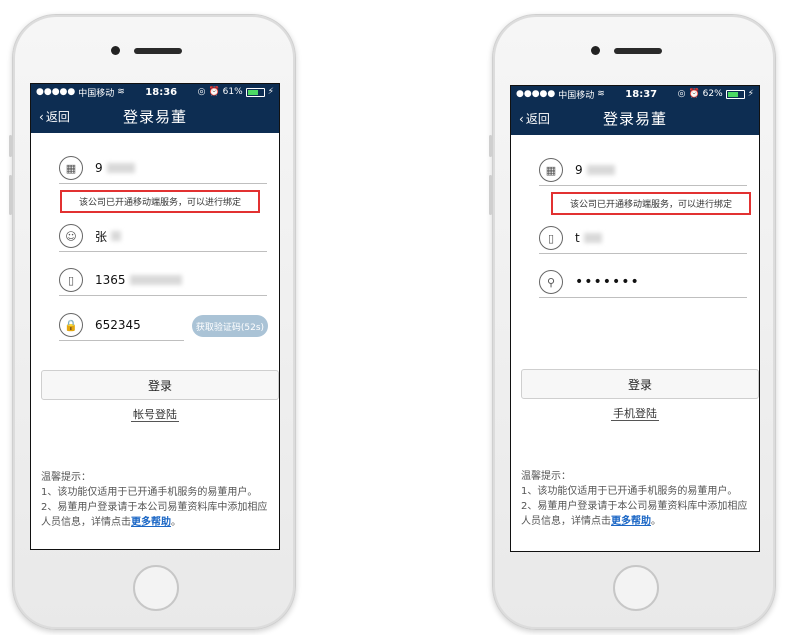 The width and height of the screenshot is (797, 635). What do you see at coordinates (577, 238) in the screenshot?
I see `account-value: t` at bounding box center [577, 238].